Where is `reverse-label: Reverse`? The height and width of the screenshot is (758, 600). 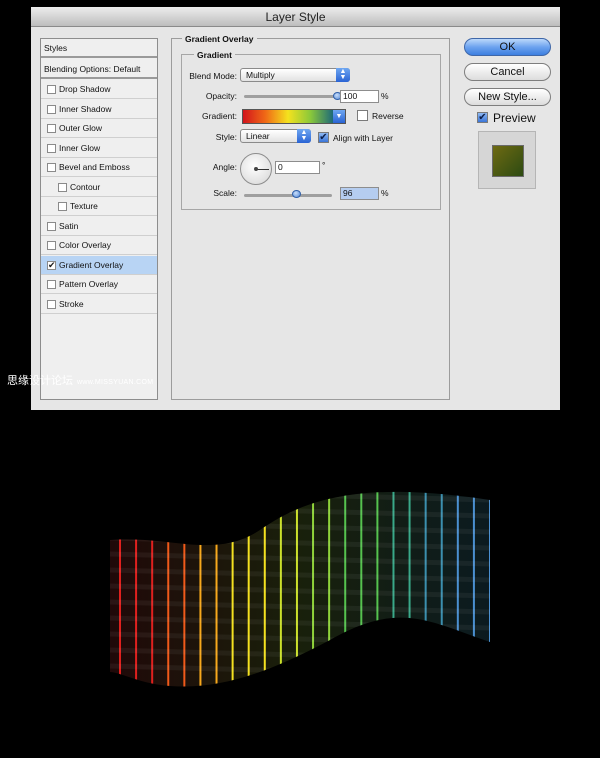
reverse-label: Reverse is located at coordinates (388, 116).